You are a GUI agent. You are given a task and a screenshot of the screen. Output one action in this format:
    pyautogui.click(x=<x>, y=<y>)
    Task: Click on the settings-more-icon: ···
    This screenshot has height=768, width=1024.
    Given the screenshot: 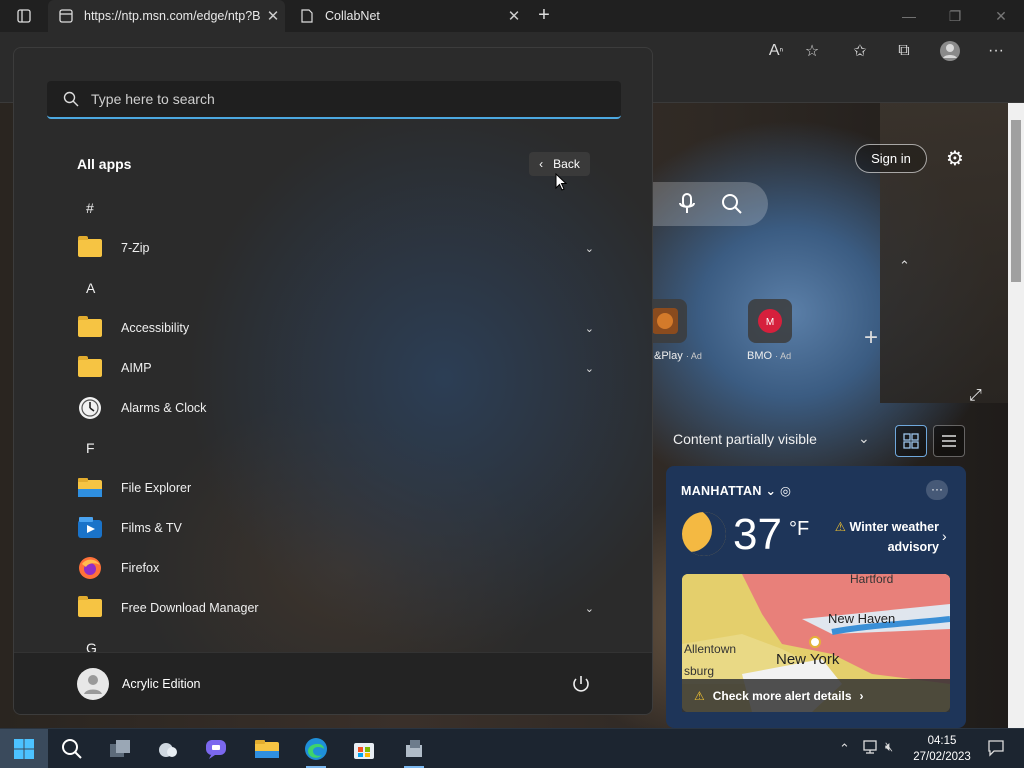 What is the action you would take?
    pyautogui.click(x=996, y=51)
    